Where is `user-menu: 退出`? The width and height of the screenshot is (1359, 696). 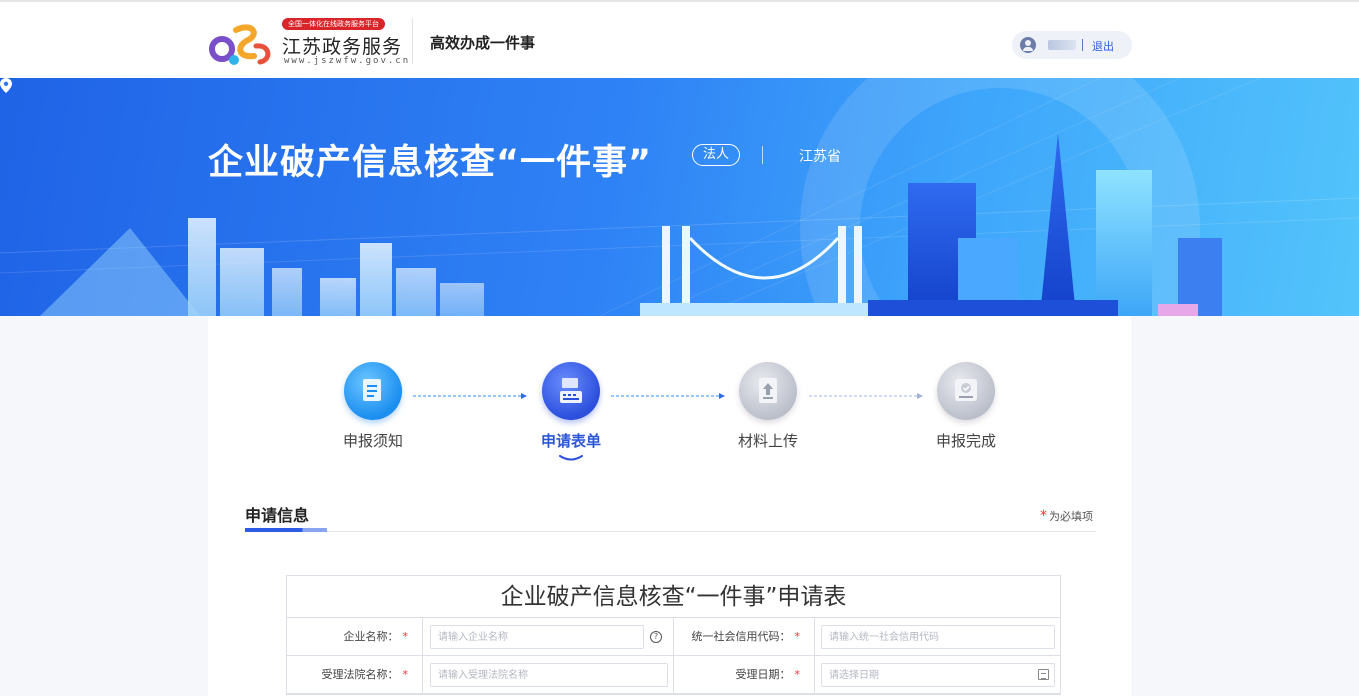
user-menu: 退出 is located at coordinates (1072, 45).